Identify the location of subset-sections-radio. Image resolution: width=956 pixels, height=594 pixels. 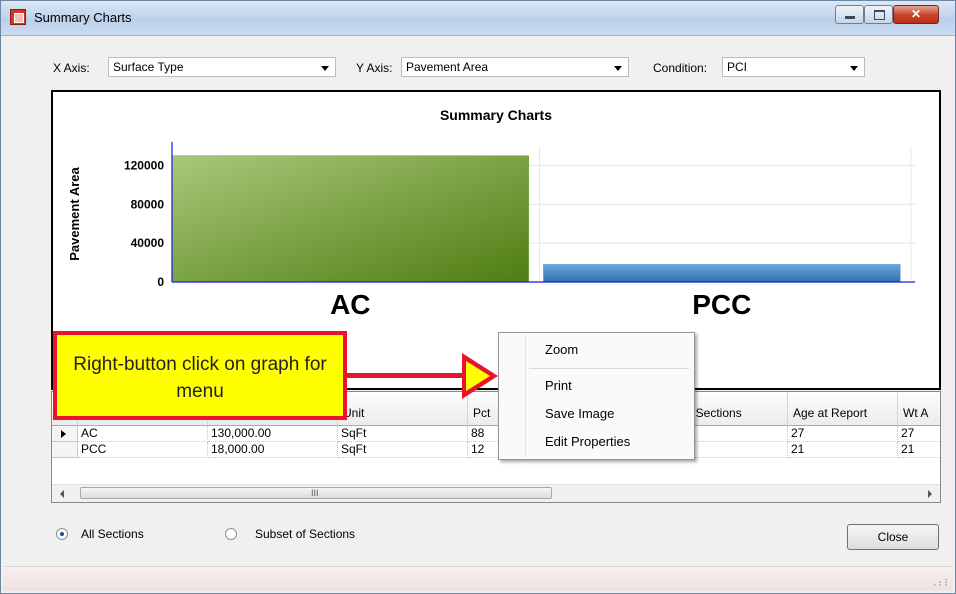
(231, 534).